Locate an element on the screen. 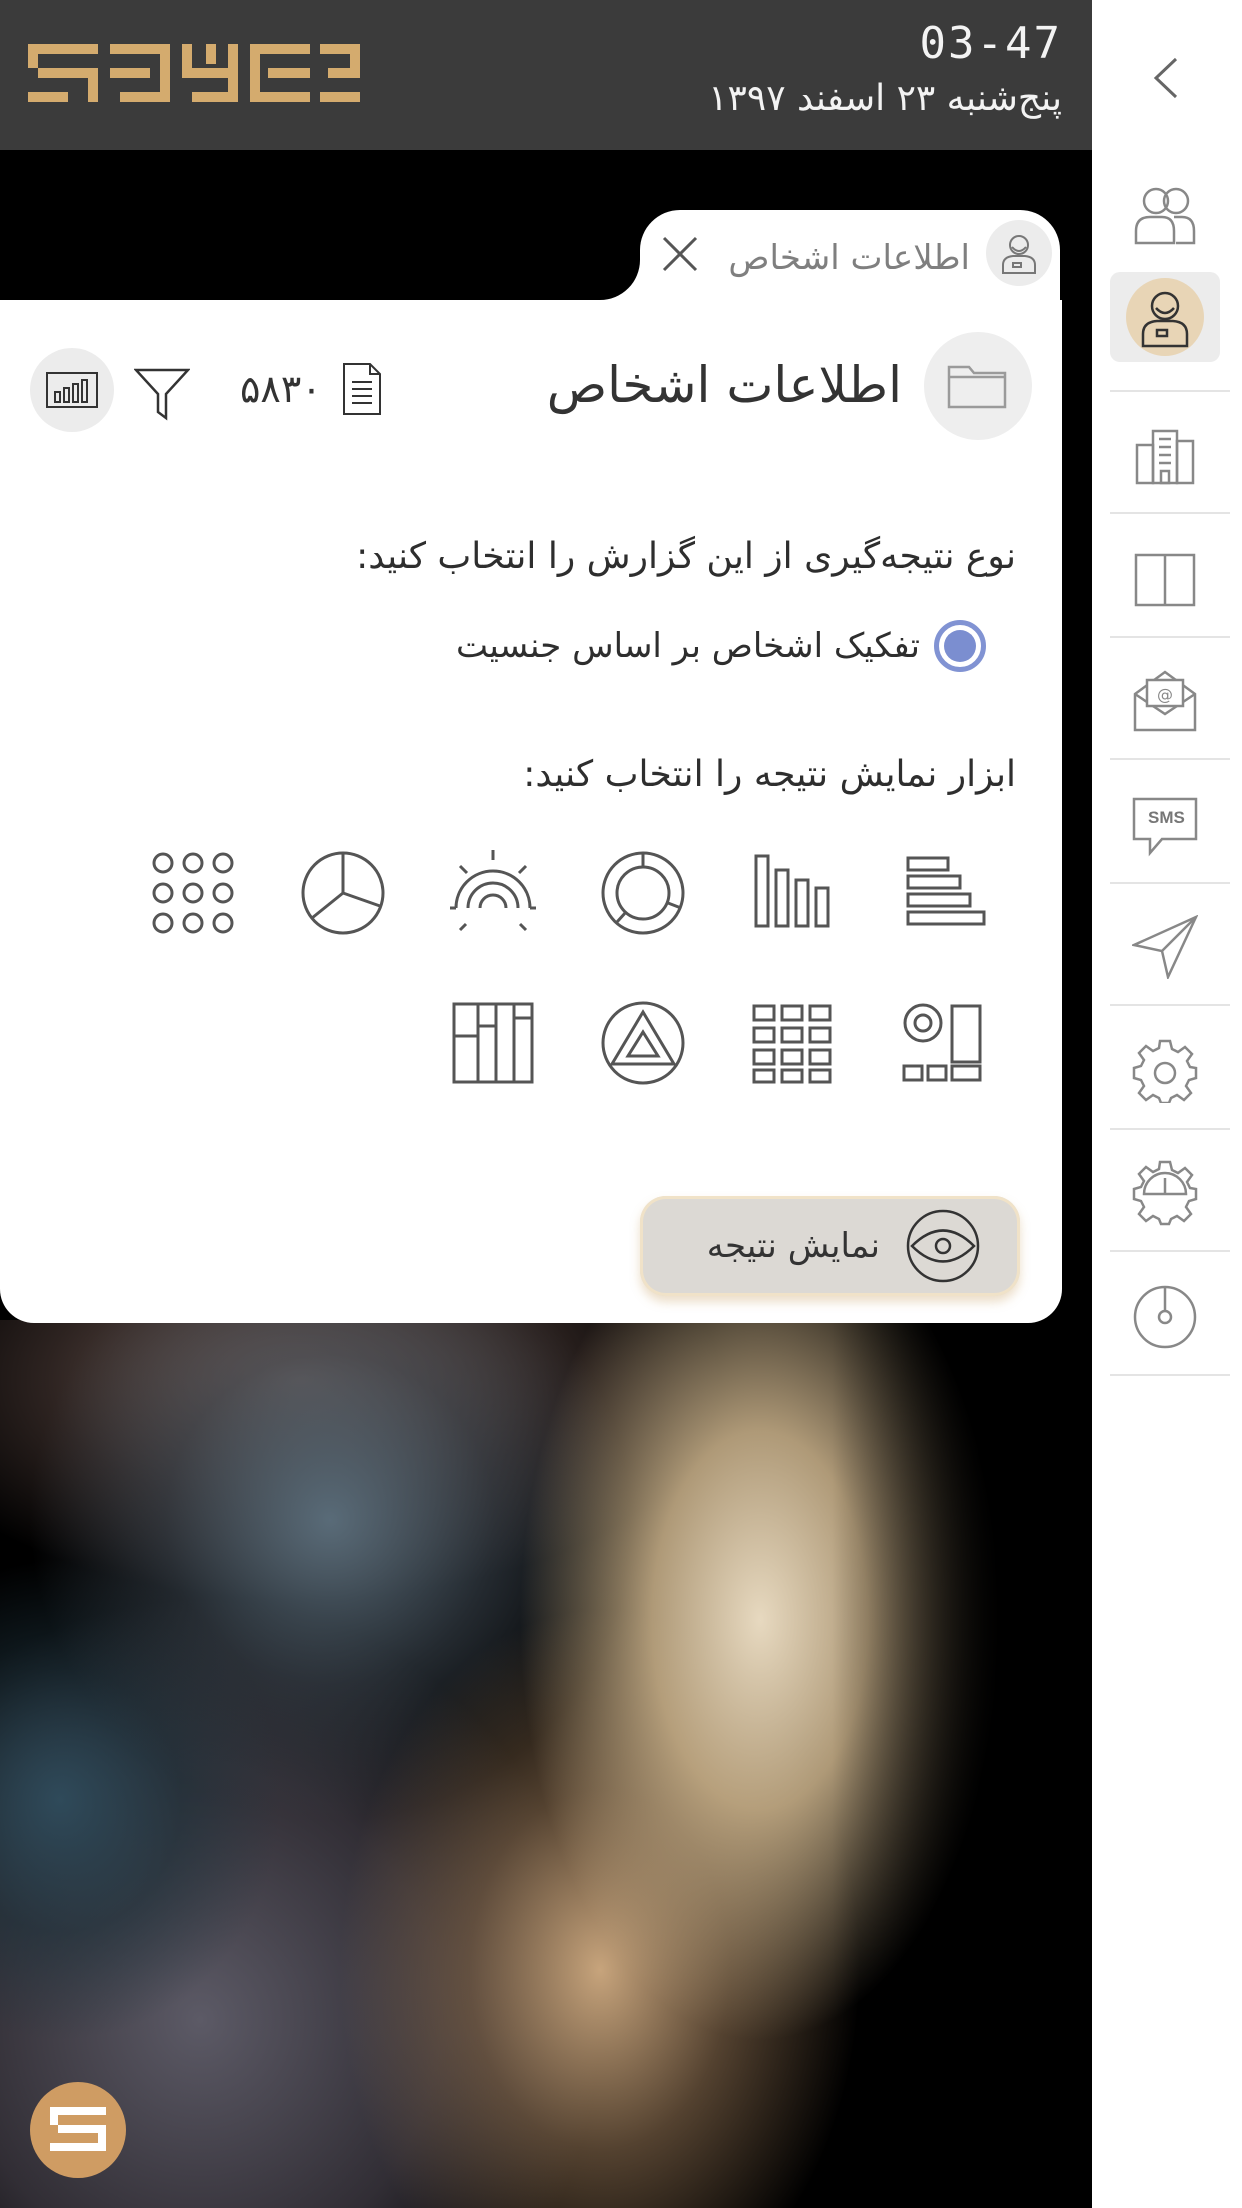 Image resolution: width=1242 pixels, height=2208 pixels. power-icon is located at coordinates (1165, 1317).